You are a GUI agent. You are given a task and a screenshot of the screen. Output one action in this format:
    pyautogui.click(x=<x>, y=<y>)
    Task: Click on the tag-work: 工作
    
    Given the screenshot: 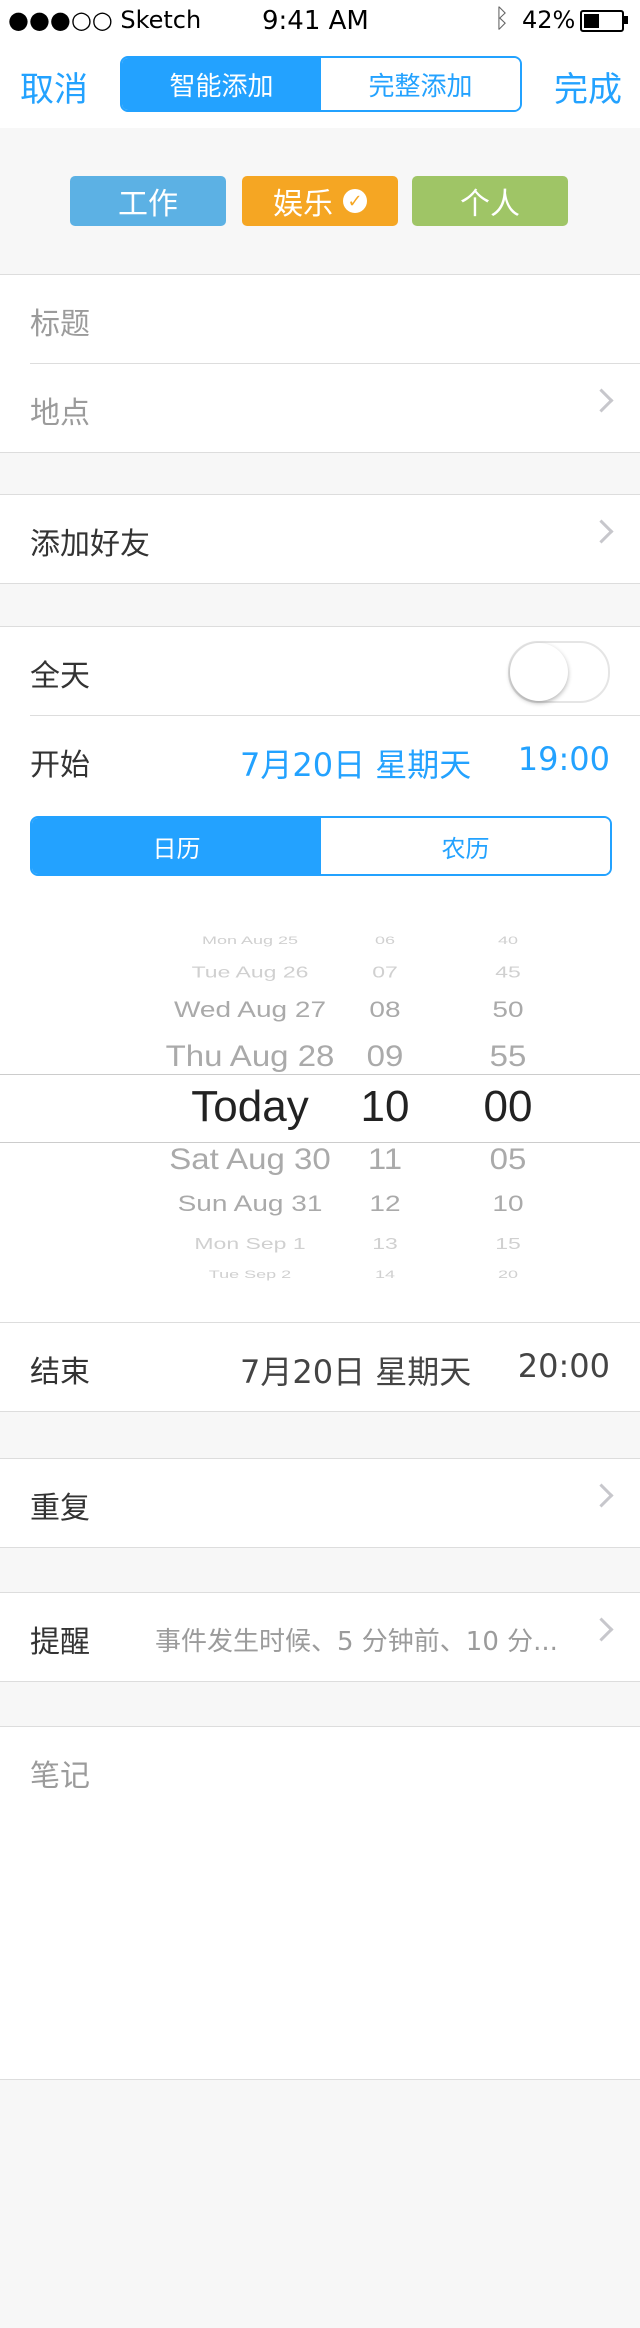 What is the action you would take?
    pyautogui.click(x=148, y=201)
    